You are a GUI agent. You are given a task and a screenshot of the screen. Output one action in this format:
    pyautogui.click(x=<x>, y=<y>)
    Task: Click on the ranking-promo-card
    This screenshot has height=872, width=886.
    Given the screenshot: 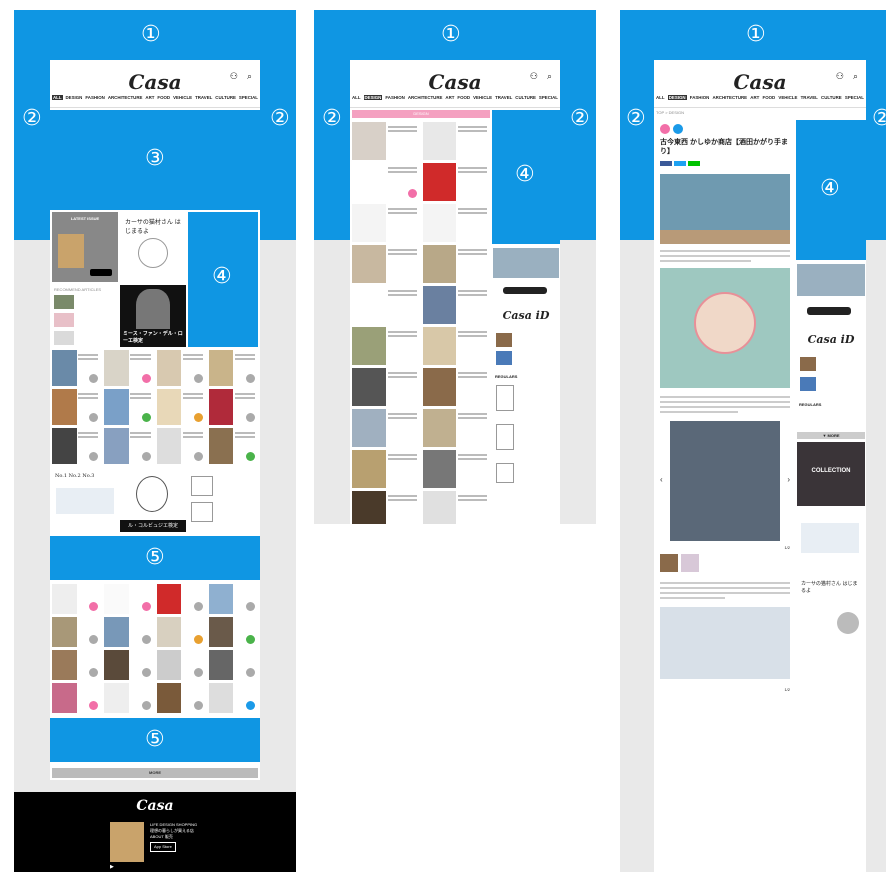 What is the action you would take?
    pyautogui.click(x=831, y=541)
    